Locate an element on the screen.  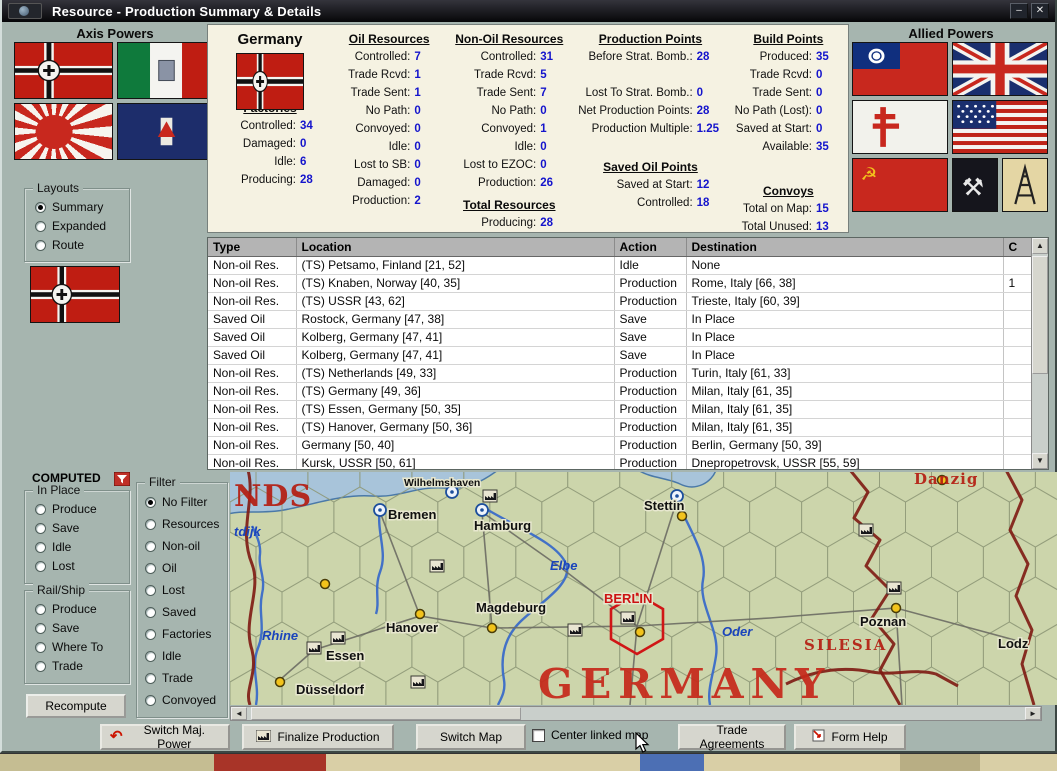
filter-option-resources: Resources is located at coordinates (182, 524).